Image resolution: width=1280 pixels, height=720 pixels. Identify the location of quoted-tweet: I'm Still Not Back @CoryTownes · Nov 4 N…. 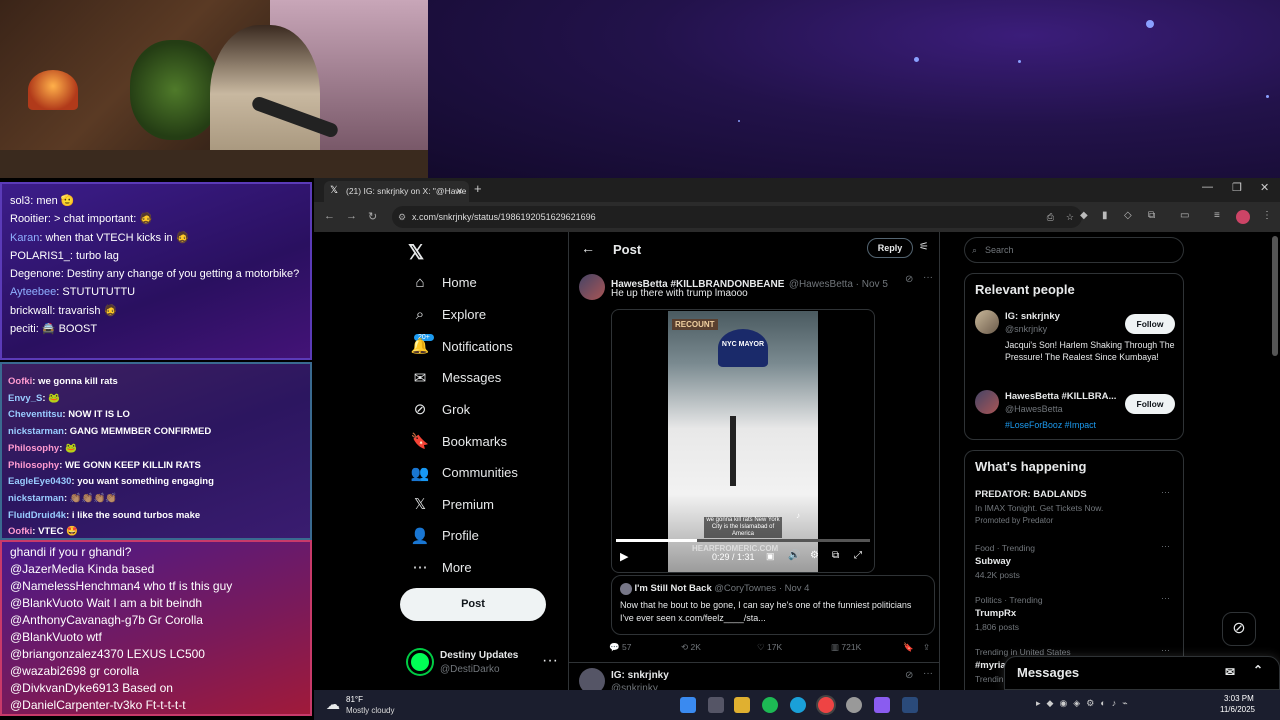
(773, 605).